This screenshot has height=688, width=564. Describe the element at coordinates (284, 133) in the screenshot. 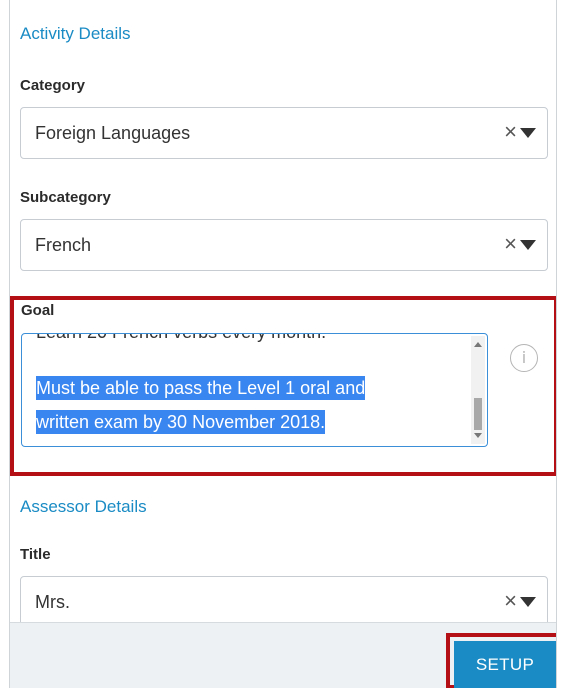

I see `category-select: Foreign Languages ×` at that location.